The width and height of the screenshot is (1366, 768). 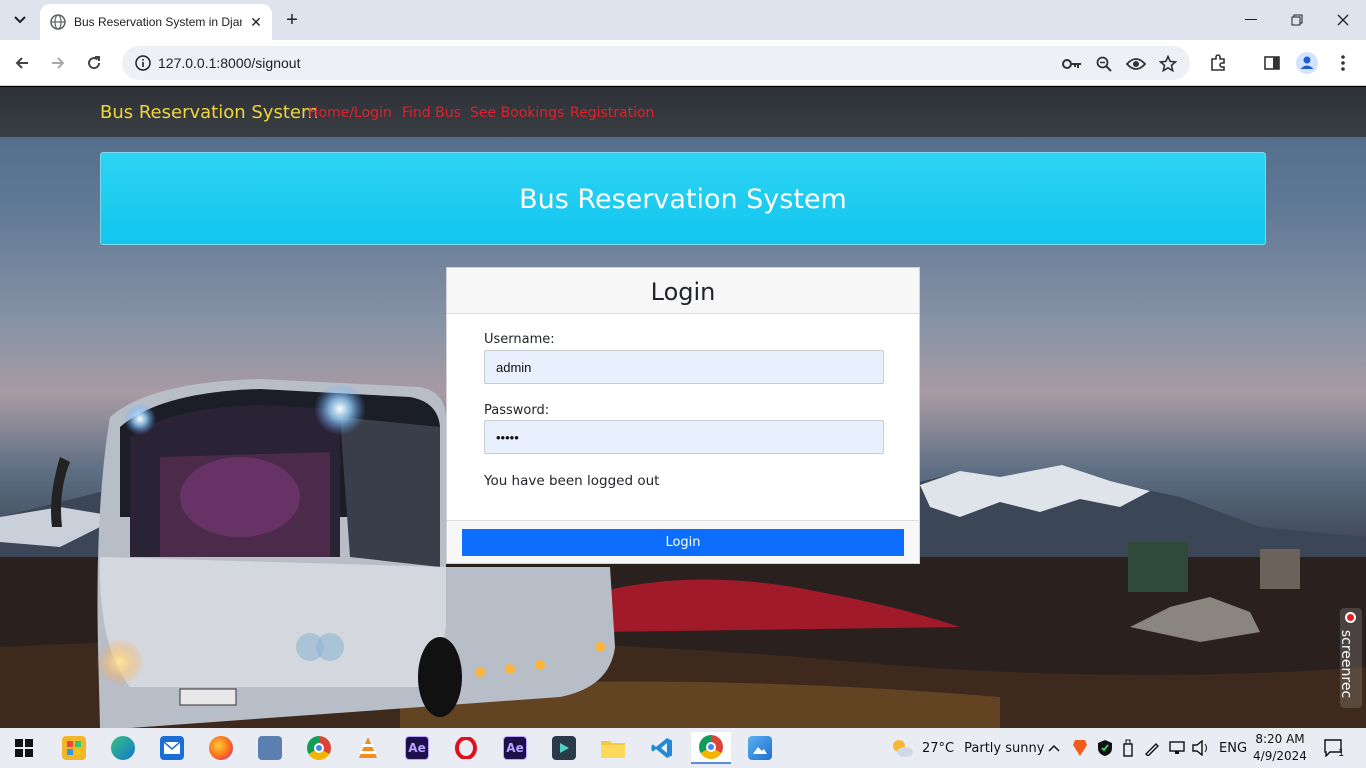 I want to click on clock-date: 4/9/2024, so click(x=1280, y=756).